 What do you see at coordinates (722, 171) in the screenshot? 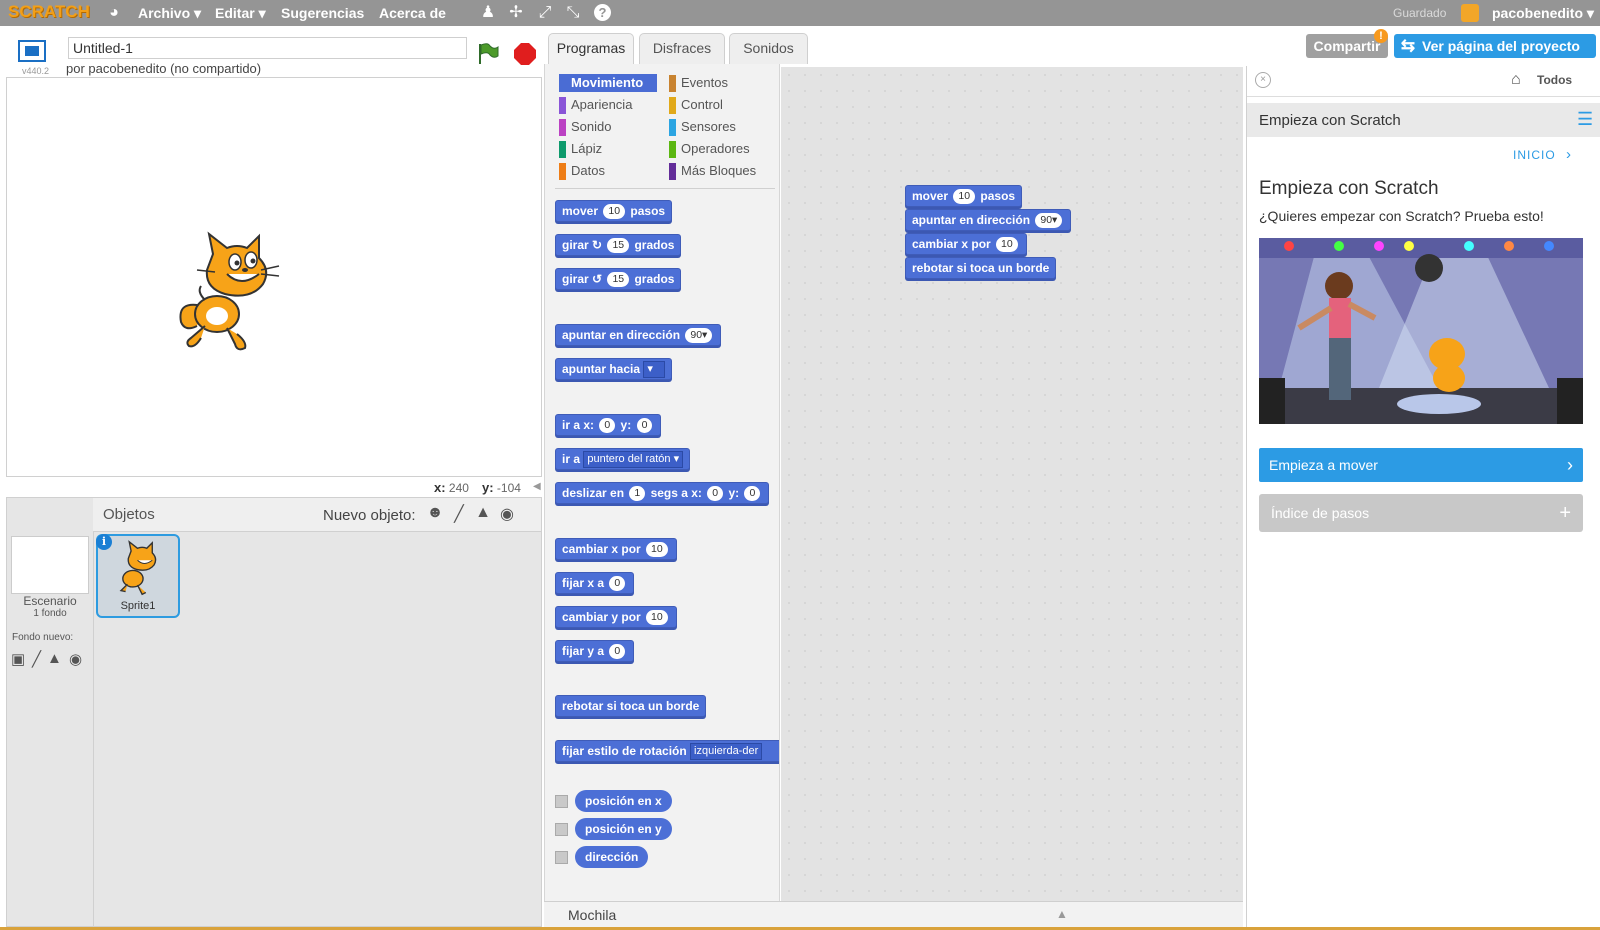
I see `category-mas-bloques: Más Bloques` at bounding box center [722, 171].